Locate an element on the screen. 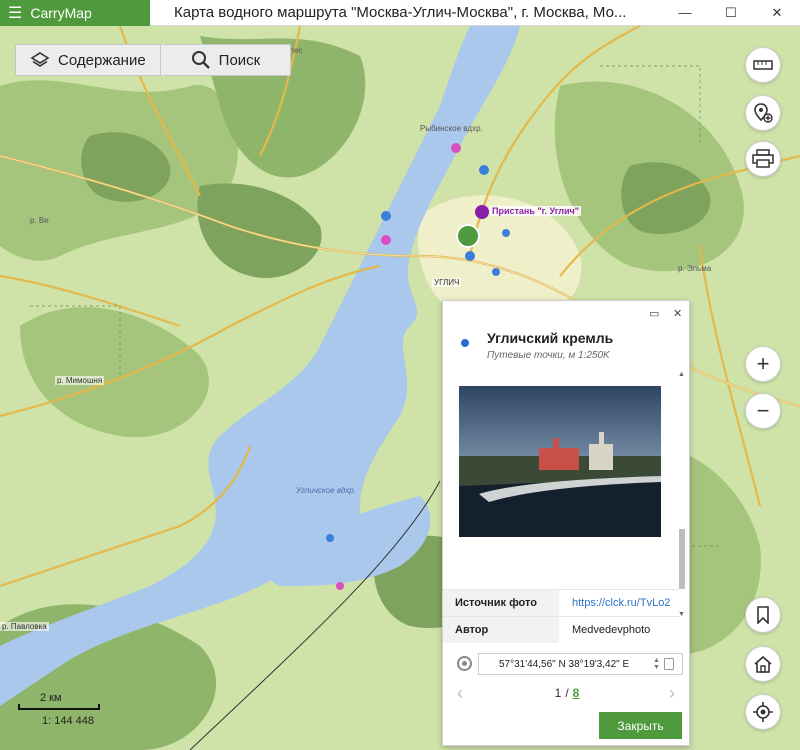 The image size is (800, 750). home-icon is located at coordinates (763, 664).